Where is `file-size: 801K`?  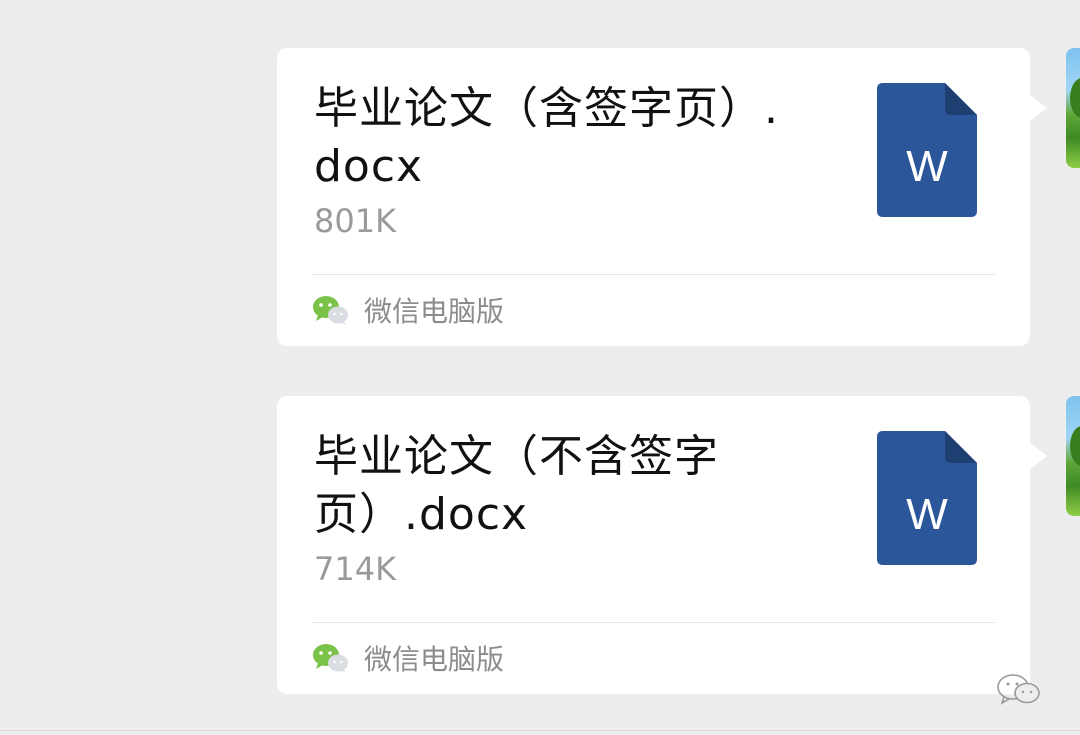
file-size: 801K is located at coordinates (355, 221).